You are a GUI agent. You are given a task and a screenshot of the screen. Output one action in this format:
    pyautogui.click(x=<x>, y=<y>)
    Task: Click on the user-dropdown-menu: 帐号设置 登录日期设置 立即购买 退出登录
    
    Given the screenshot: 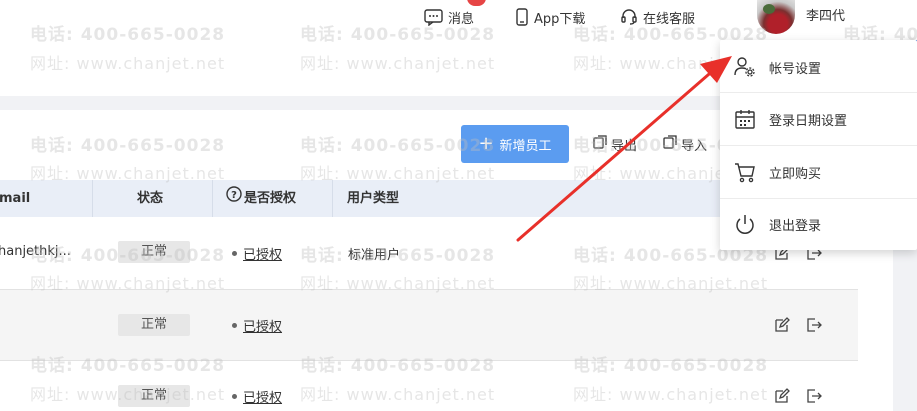 What is the action you would take?
    pyautogui.click(x=818, y=145)
    